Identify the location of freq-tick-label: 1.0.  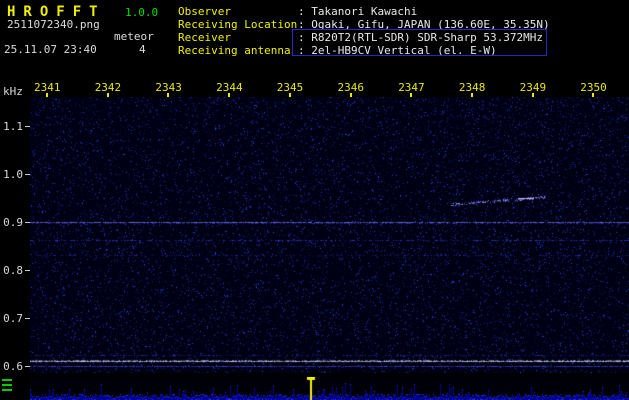
(13, 174).